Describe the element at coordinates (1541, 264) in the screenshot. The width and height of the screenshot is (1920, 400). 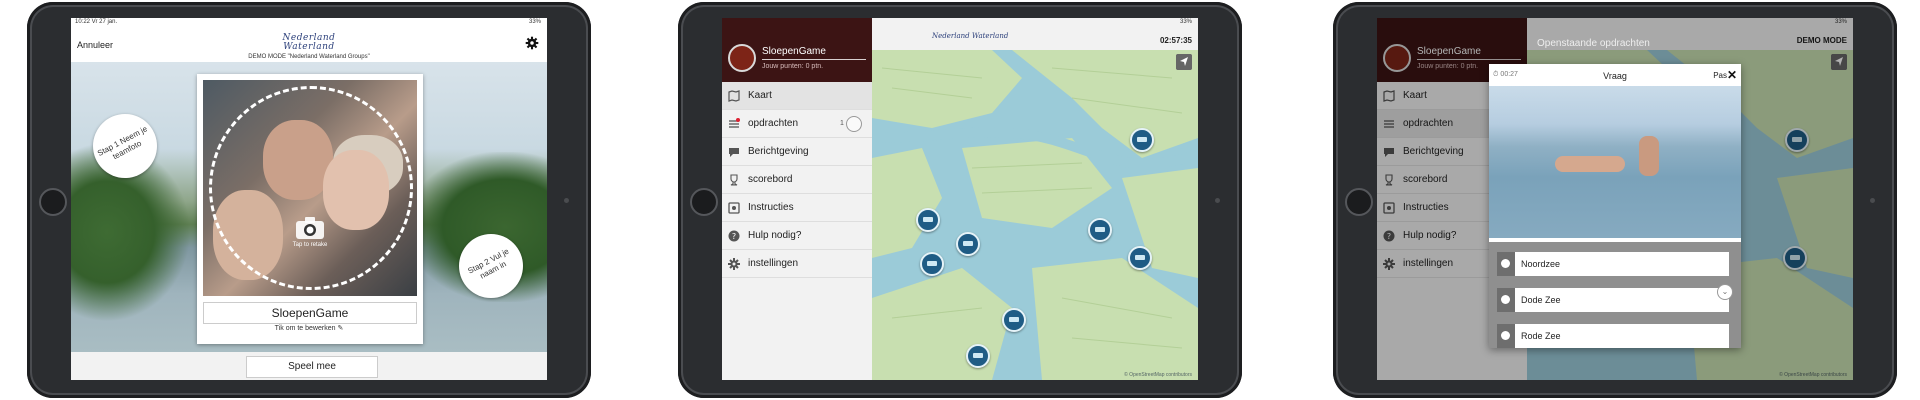
I see `answer-label: Noordzee` at that location.